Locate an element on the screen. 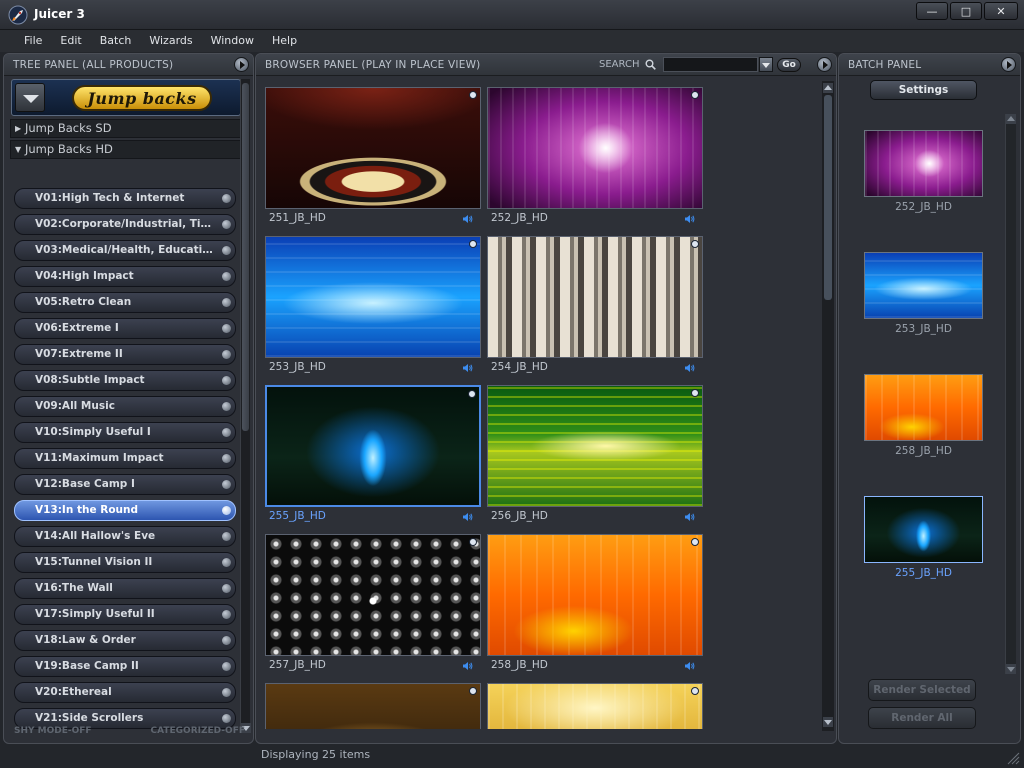 Image resolution: width=1024 pixels, height=768 pixels. tree-scrollbar is located at coordinates (245, 406).